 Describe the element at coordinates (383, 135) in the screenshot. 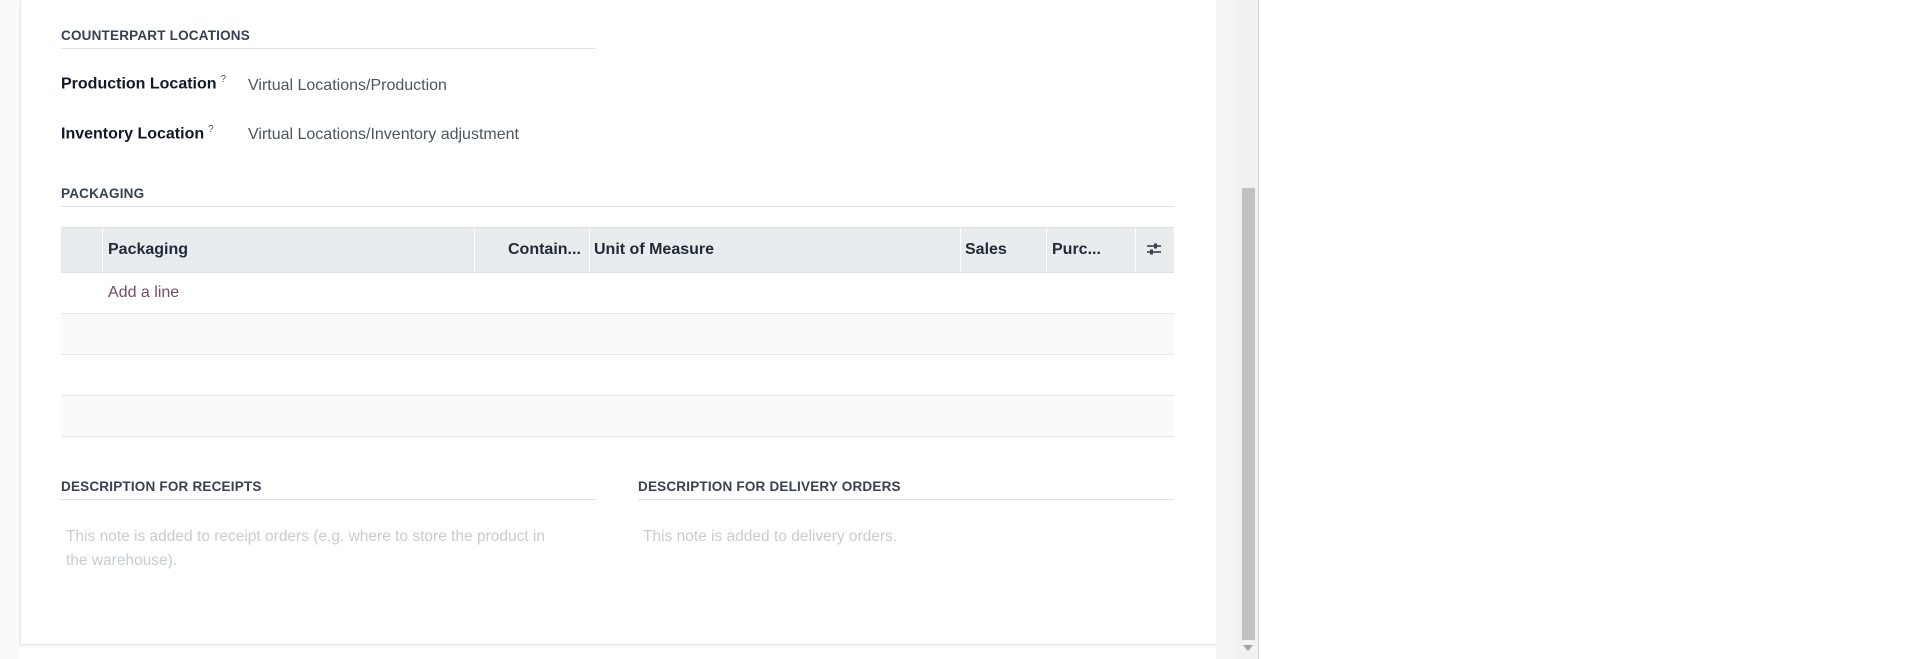

I see `inventory-location-value: Virtual Locations/Inventory adjustment` at that location.